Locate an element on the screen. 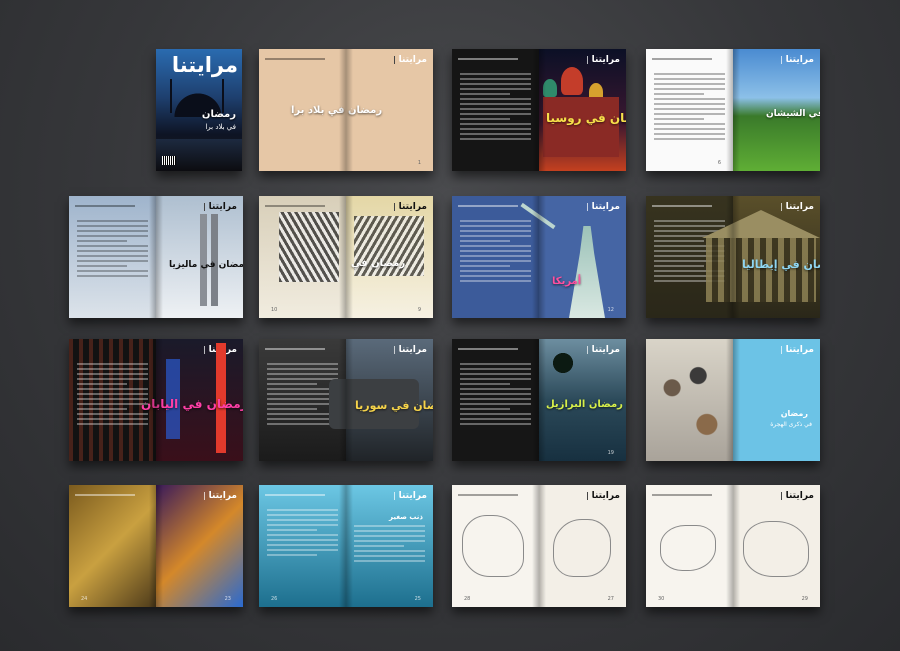  page-right: مرايتنا رمضان في ذكرى الهجرة is located at coordinates (776, 400).